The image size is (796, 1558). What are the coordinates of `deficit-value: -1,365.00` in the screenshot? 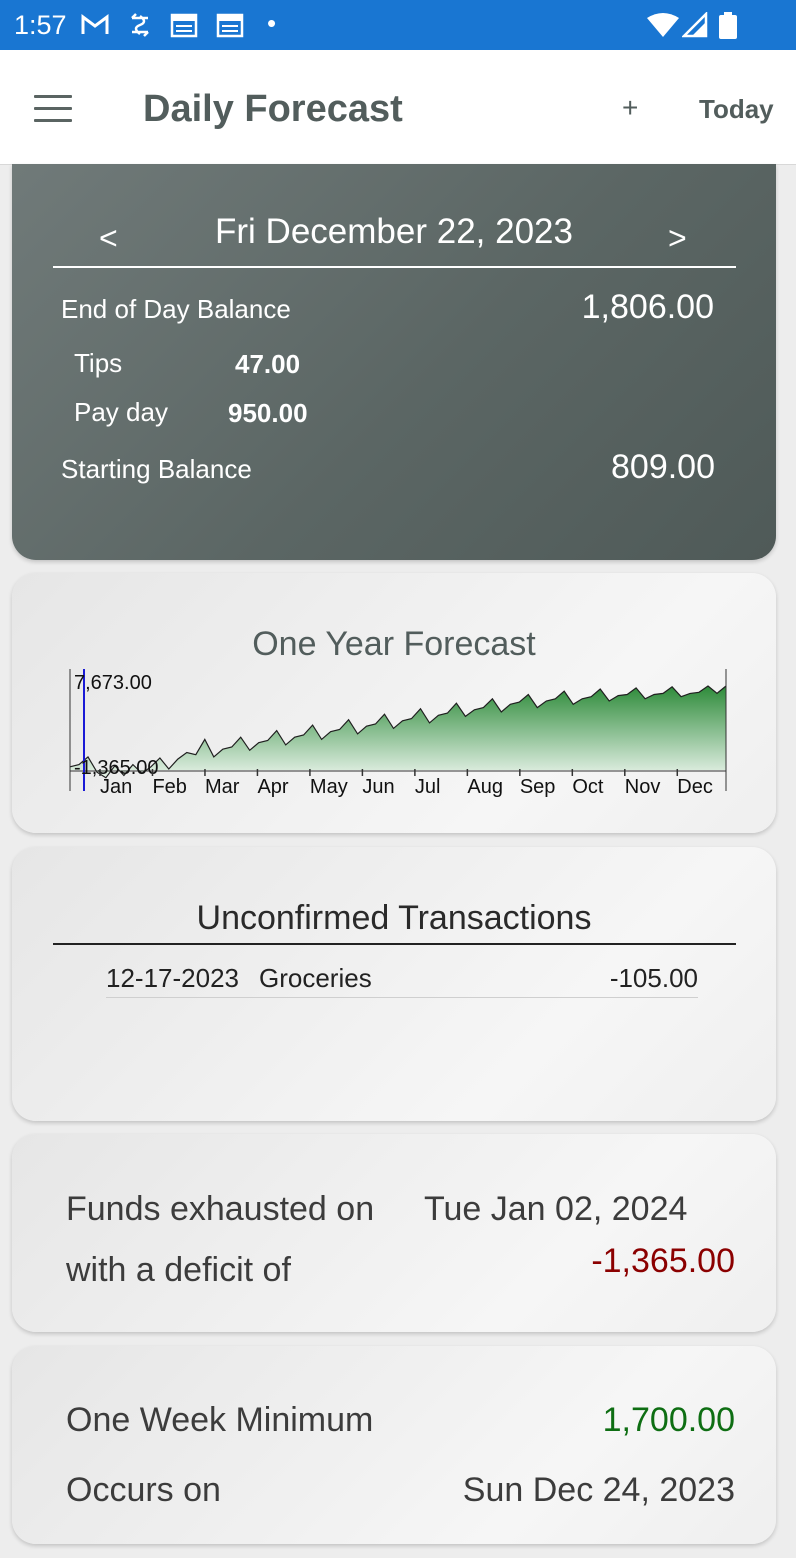 It's located at (663, 1261).